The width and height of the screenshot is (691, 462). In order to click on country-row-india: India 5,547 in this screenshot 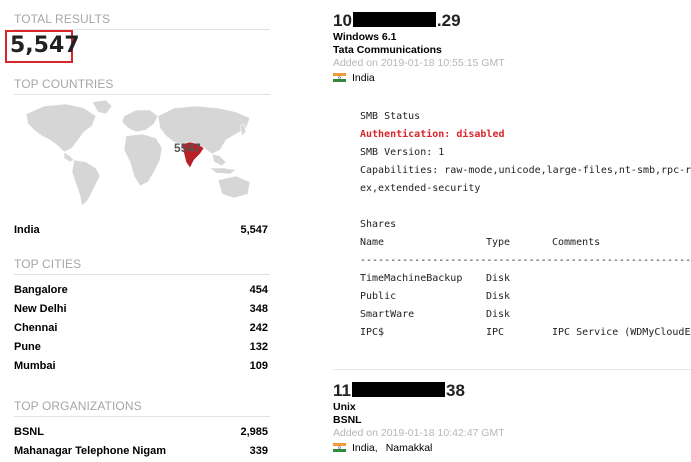, I will do `click(141, 232)`.